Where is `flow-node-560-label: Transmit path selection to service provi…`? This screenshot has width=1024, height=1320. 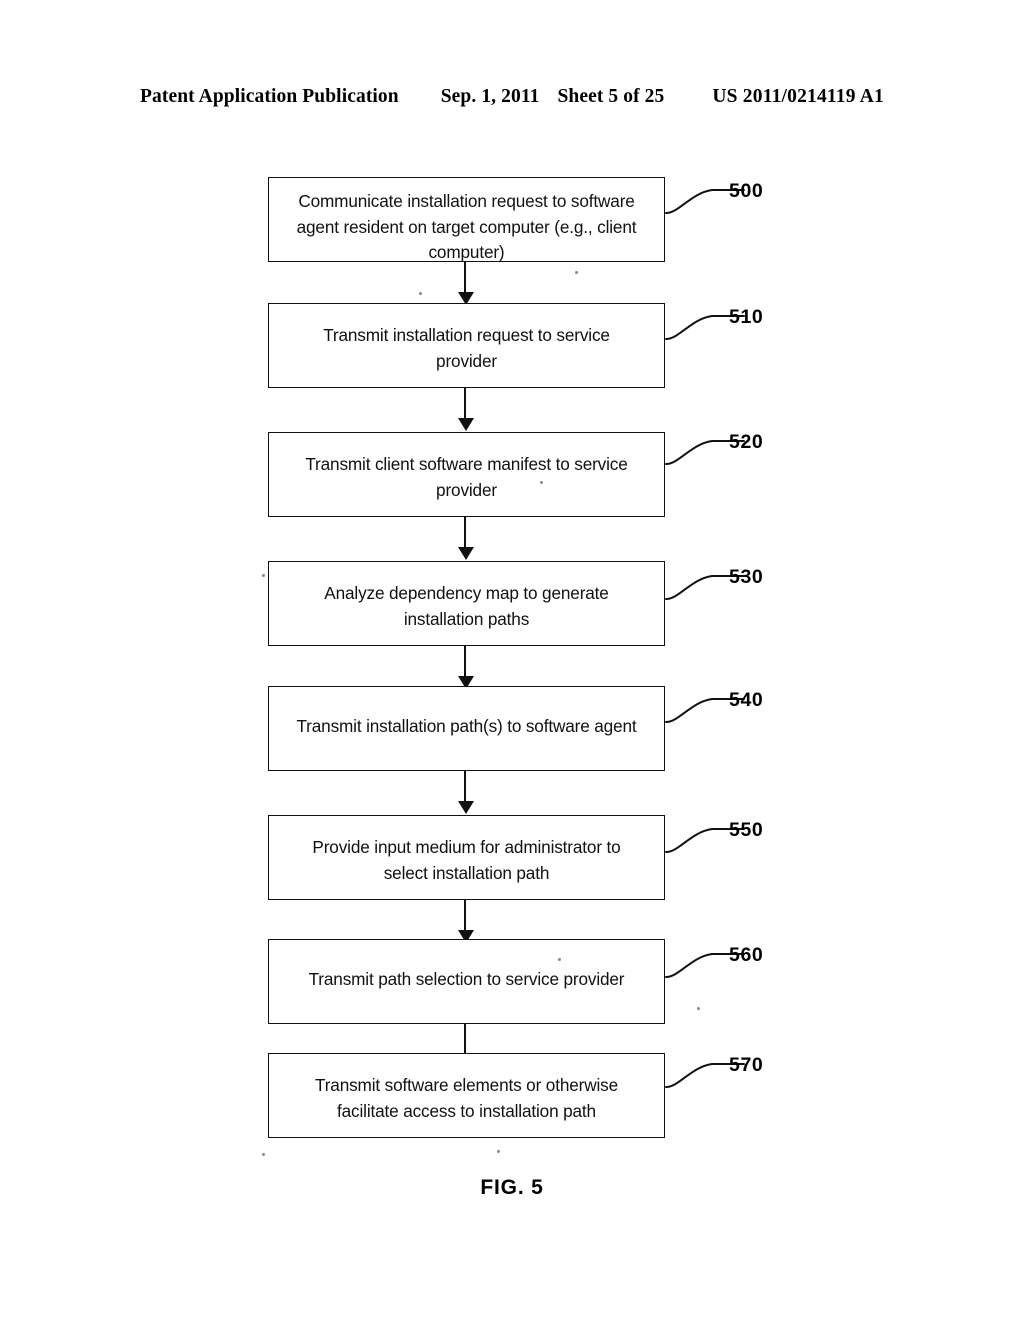
flow-node-560-label: Transmit path selection to service provi… is located at coordinates (466, 979).